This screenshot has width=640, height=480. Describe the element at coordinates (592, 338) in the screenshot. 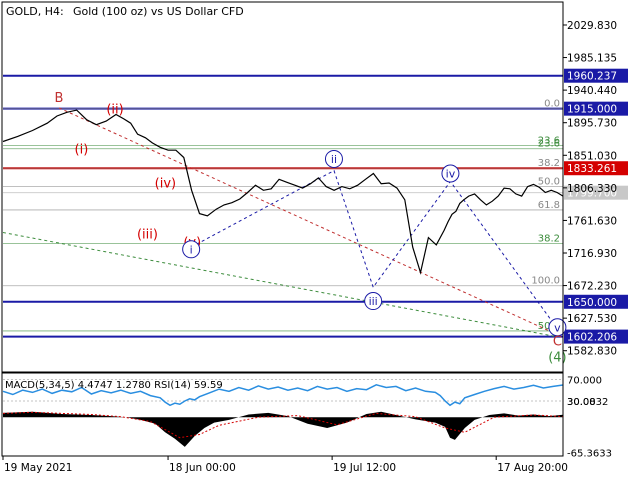

I see `level-label: 1602.206` at that location.